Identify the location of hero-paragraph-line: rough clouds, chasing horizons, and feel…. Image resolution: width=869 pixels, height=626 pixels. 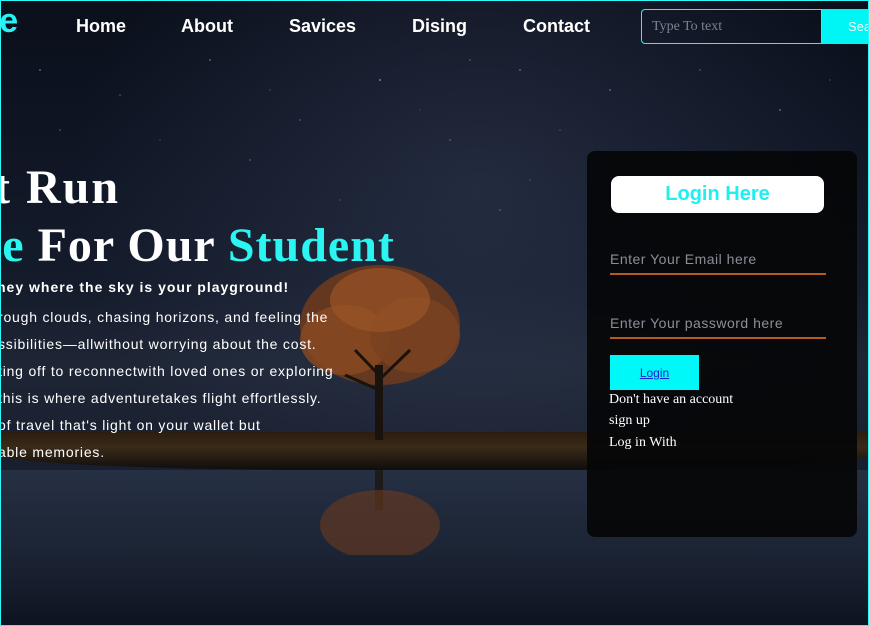
(164, 317).